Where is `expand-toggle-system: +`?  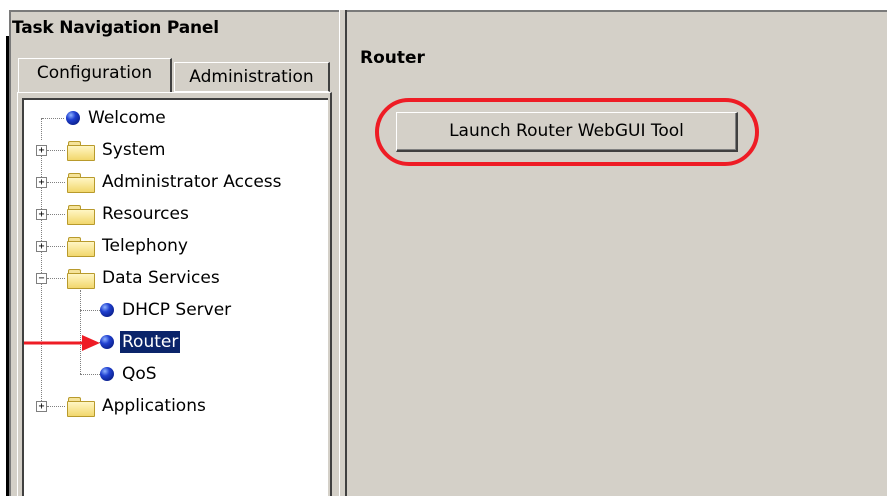 expand-toggle-system: + is located at coordinates (41, 150).